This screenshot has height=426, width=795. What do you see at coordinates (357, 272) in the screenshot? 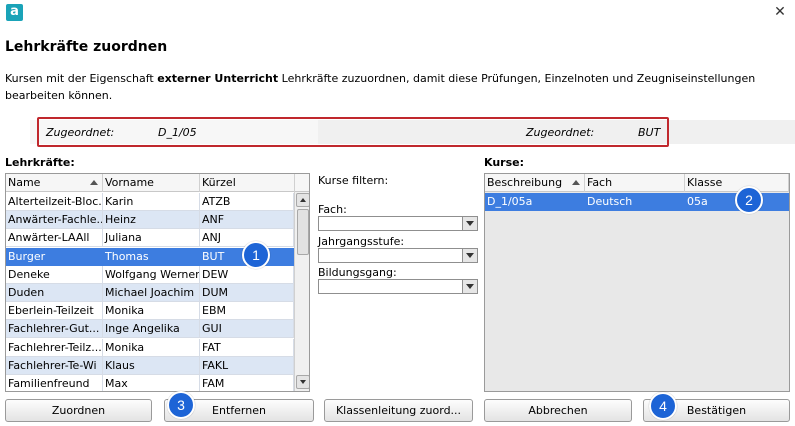
I see `bildungsgang-label: Bildungsgang:` at bounding box center [357, 272].